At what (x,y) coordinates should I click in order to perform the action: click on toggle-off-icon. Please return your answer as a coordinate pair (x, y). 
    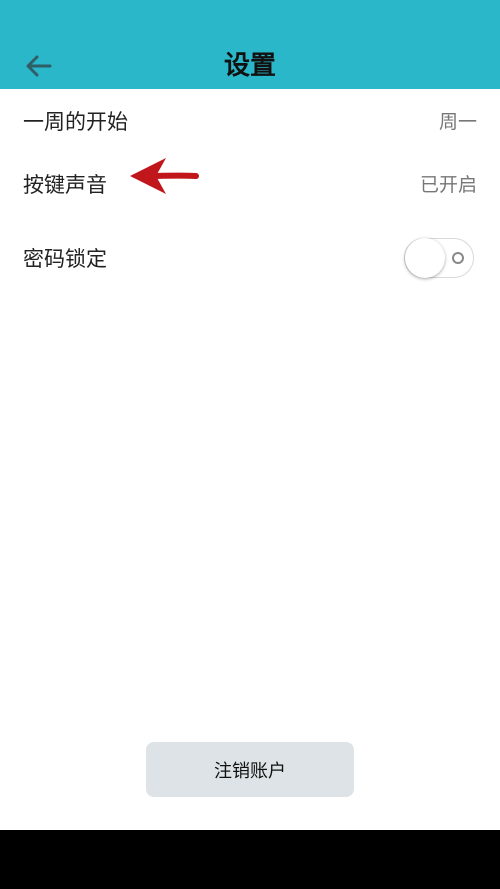
    Looking at the image, I should click on (458, 258).